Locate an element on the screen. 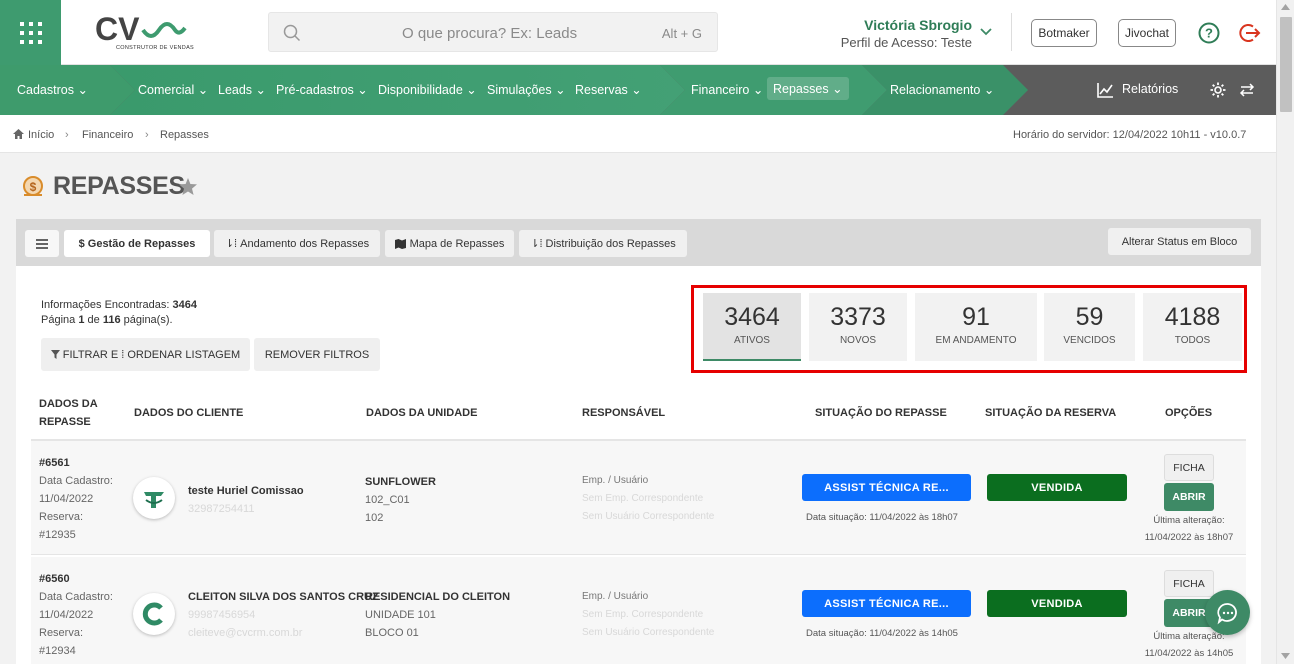 The image size is (1294, 664). search-icon is located at coordinates (292, 33).